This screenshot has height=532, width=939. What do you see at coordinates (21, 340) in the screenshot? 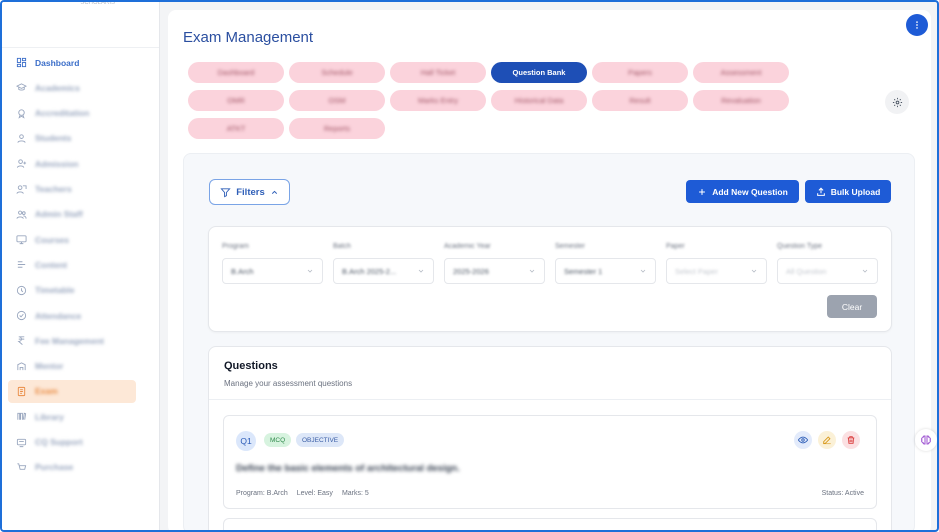
I see `rupee-icon` at bounding box center [21, 340].